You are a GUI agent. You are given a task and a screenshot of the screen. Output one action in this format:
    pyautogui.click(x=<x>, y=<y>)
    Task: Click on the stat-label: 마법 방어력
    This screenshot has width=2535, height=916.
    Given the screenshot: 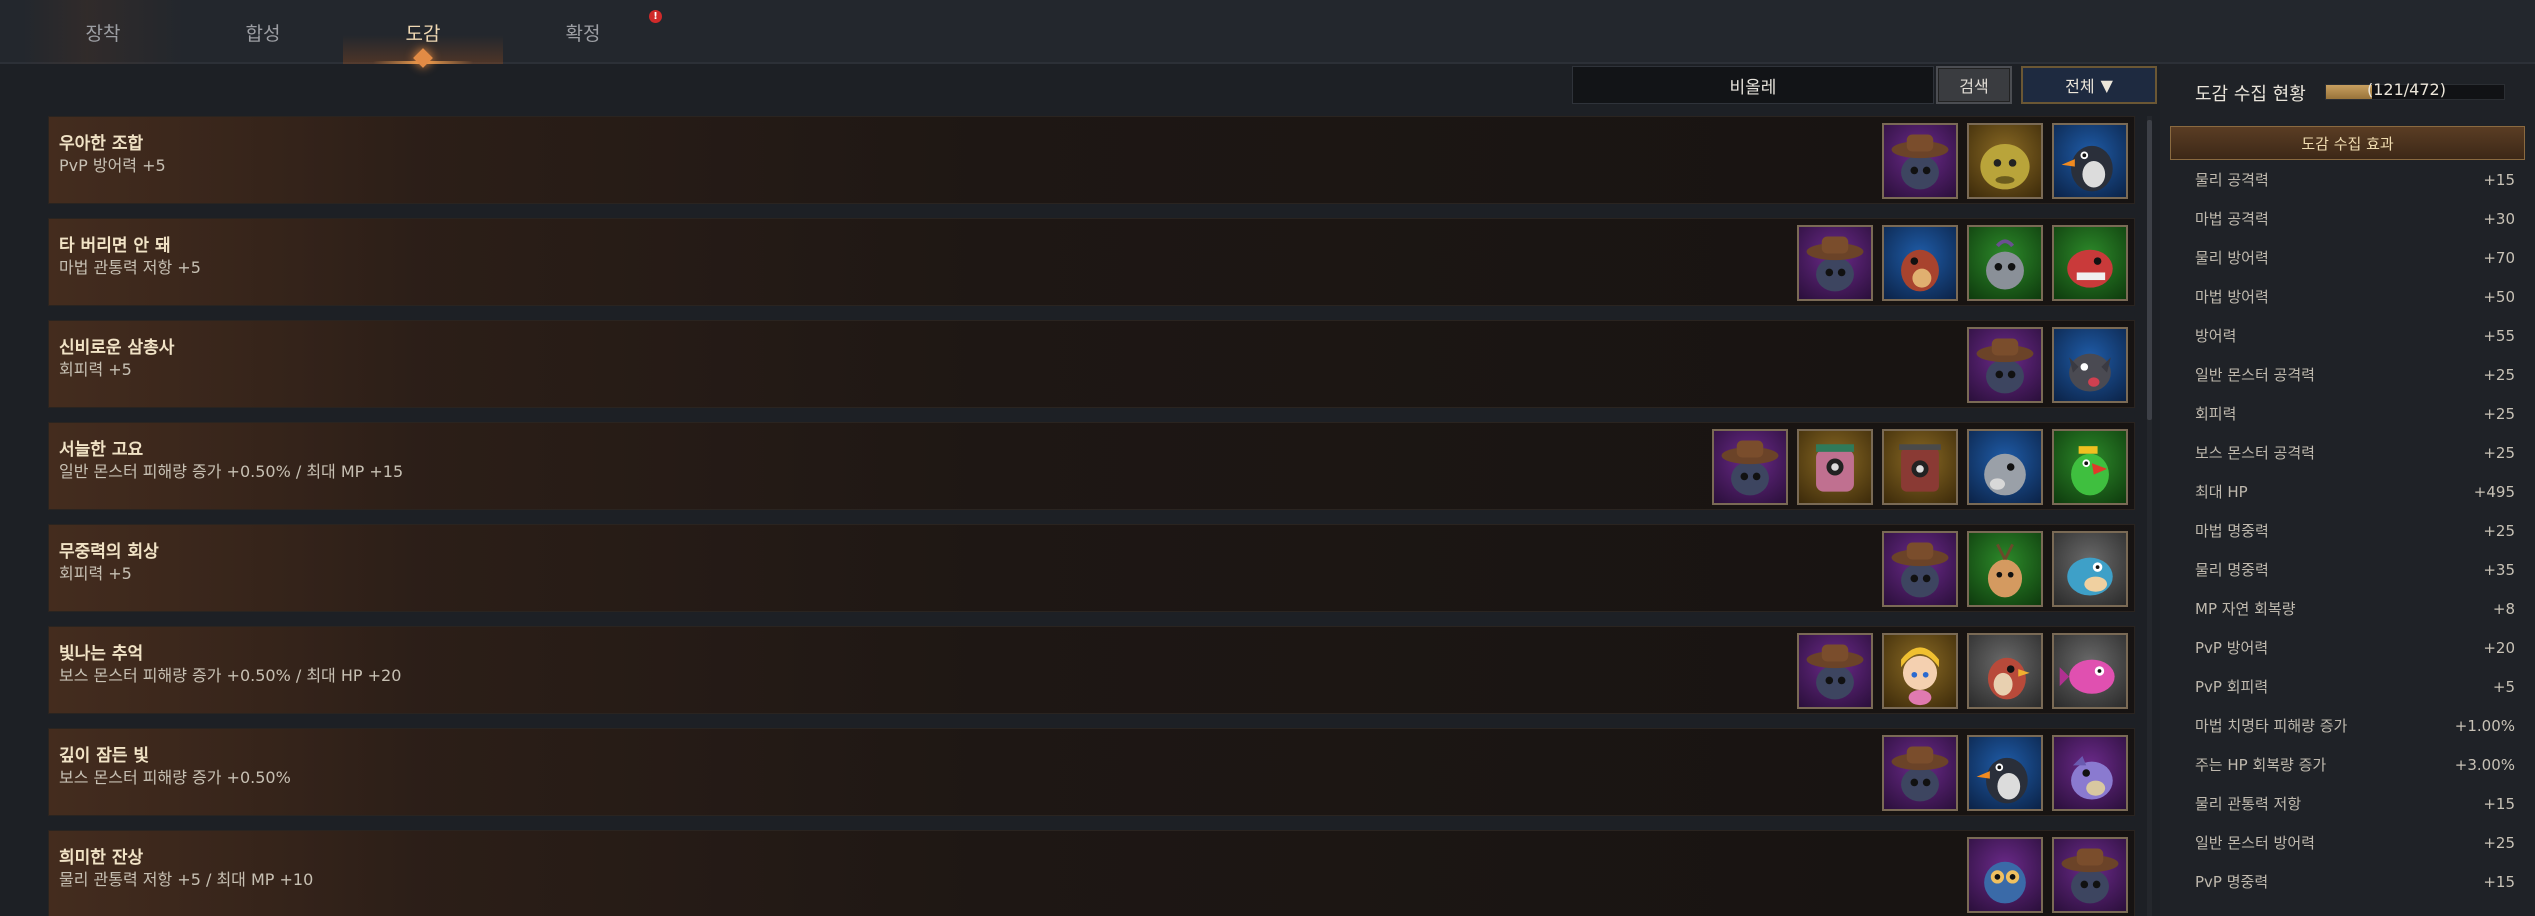 What is the action you would take?
    pyautogui.click(x=2232, y=297)
    